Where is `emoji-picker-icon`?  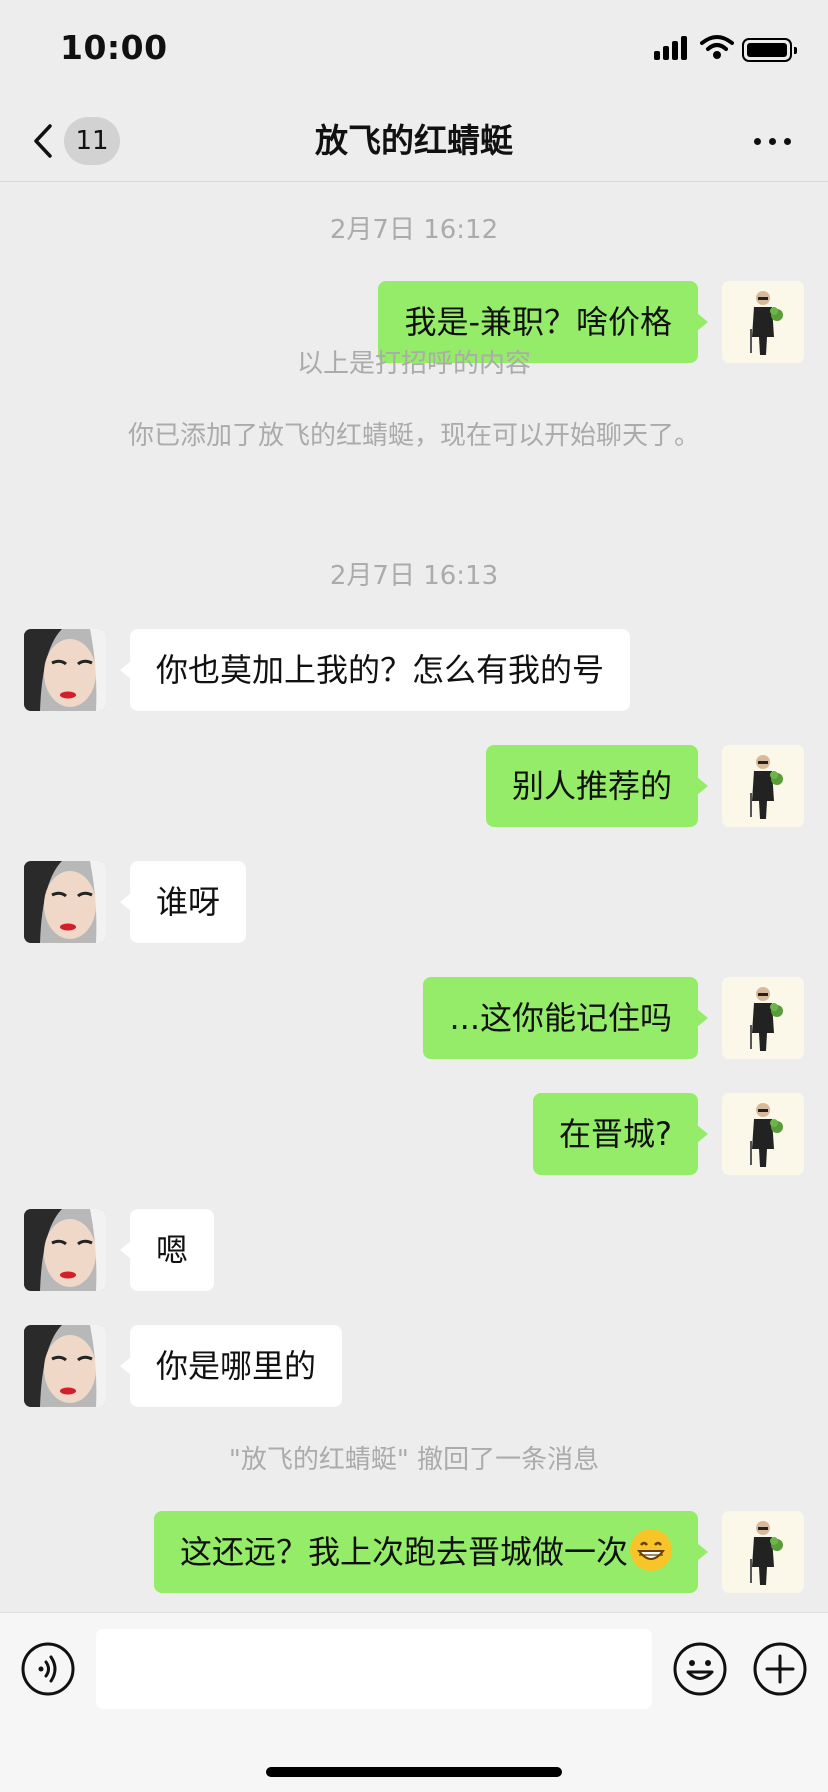 emoji-picker-icon is located at coordinates (700, 1669).